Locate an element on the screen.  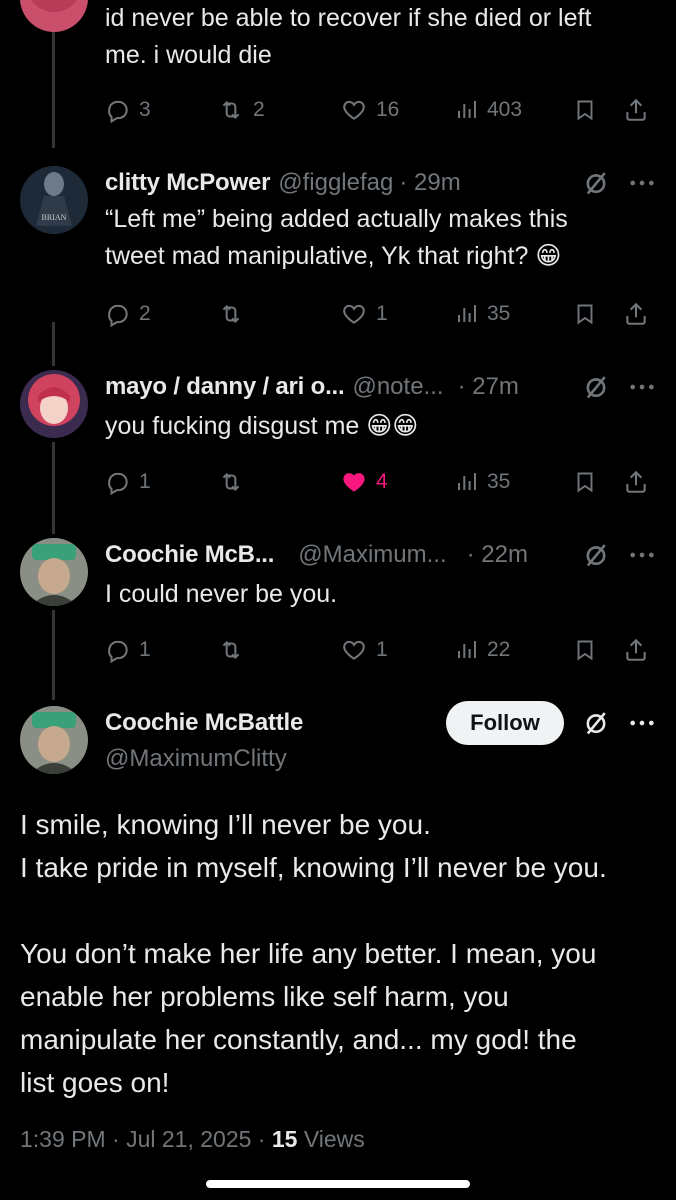
tweet-text-line: you fucking disgust me 😁😁 is located at coordinates (262, 426).